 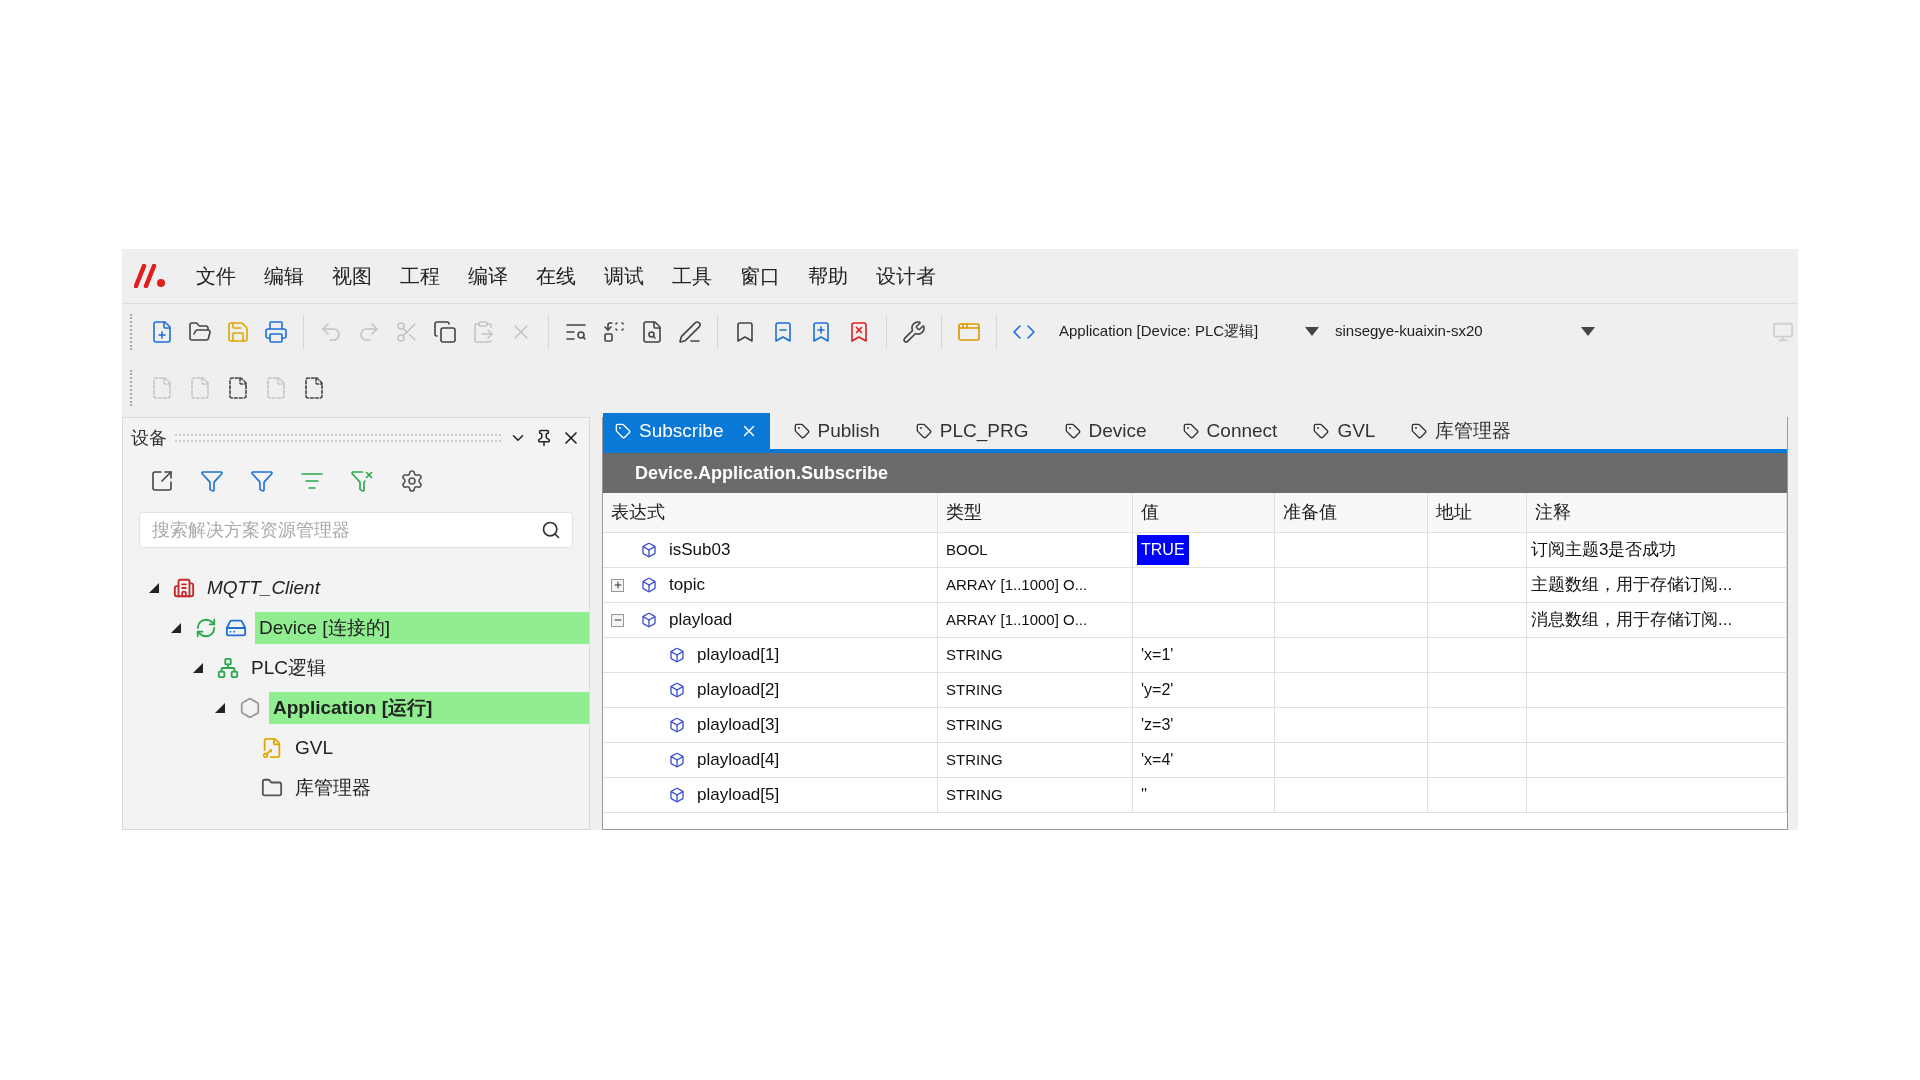 What do you see at coordinates (228, 668) in the screenshot?
I see `network-icon` at bounding box center [228, 668].